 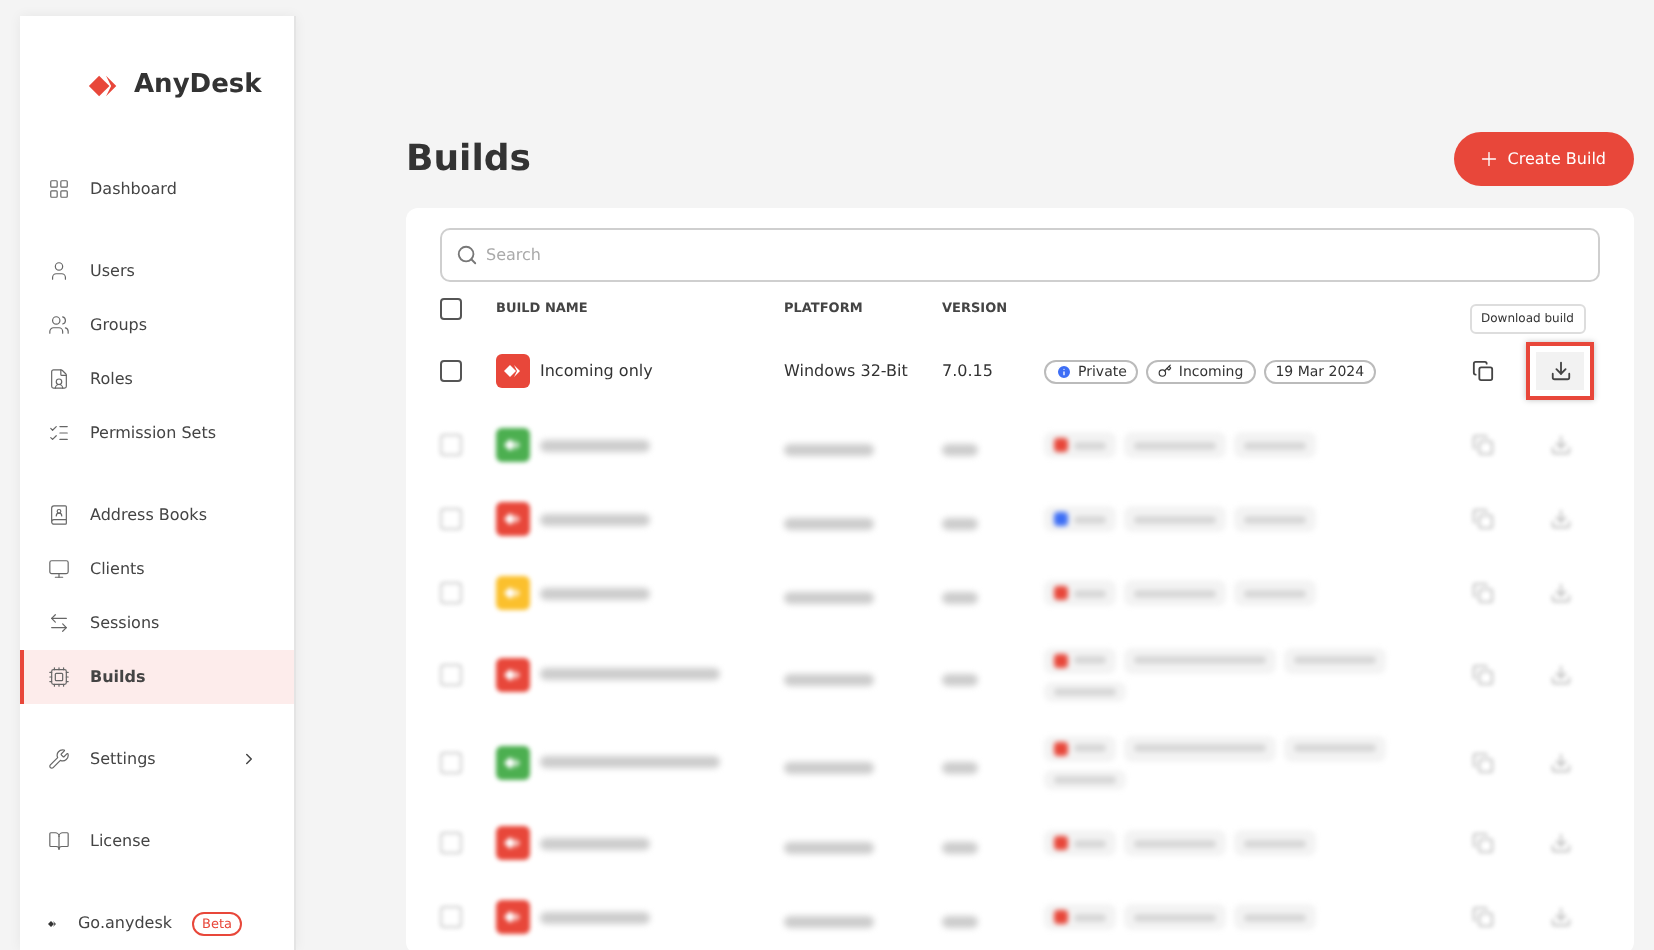 I want to click on sidebar-item: License, so click(x=157, y=841).